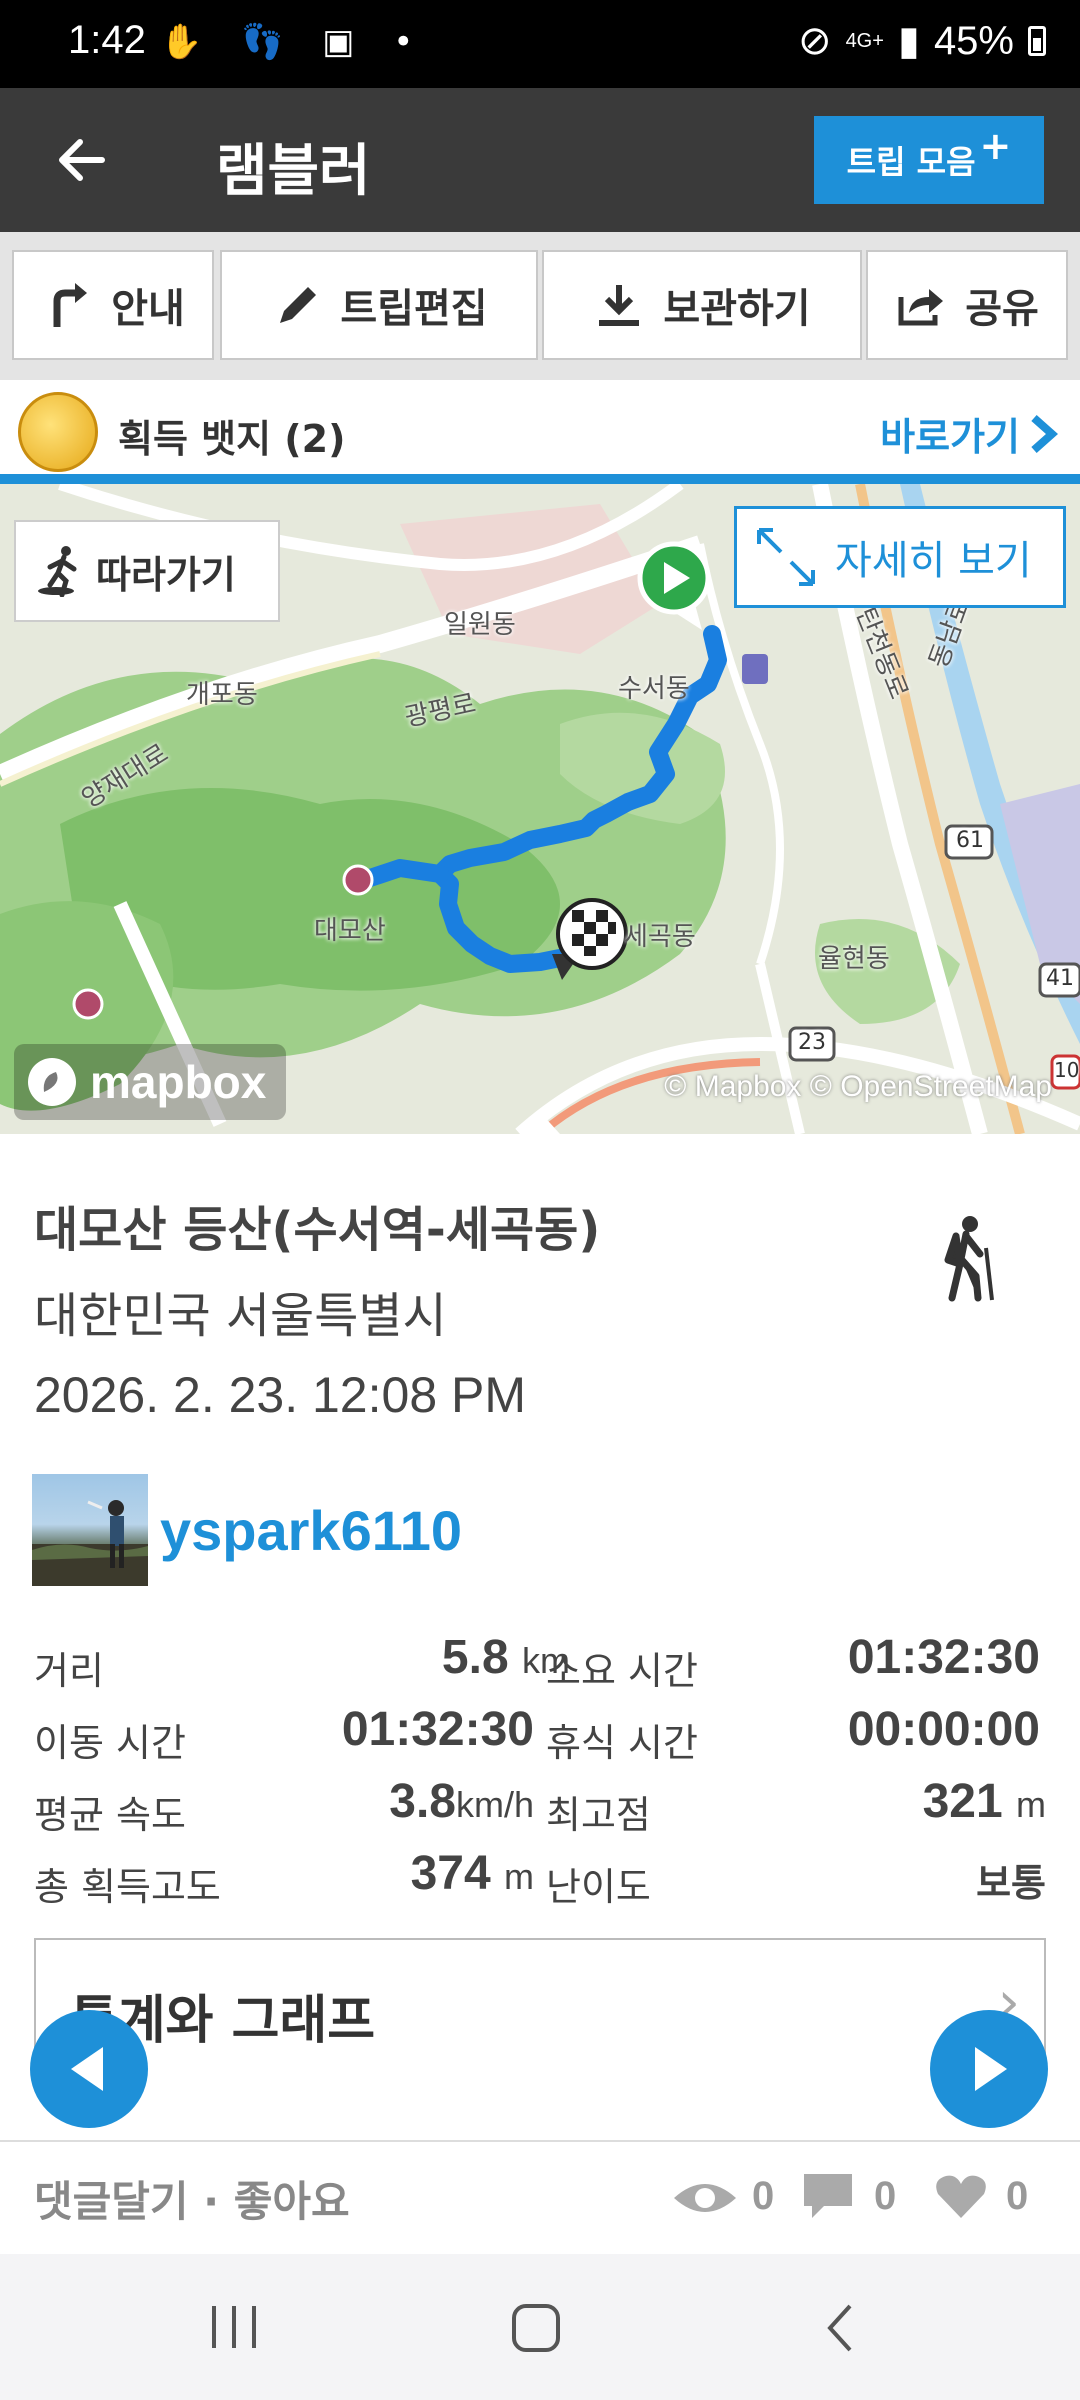 The width and height of the screenshot is (1080, 2400). I want to click on status-time: 1:42, so click(107, 40).